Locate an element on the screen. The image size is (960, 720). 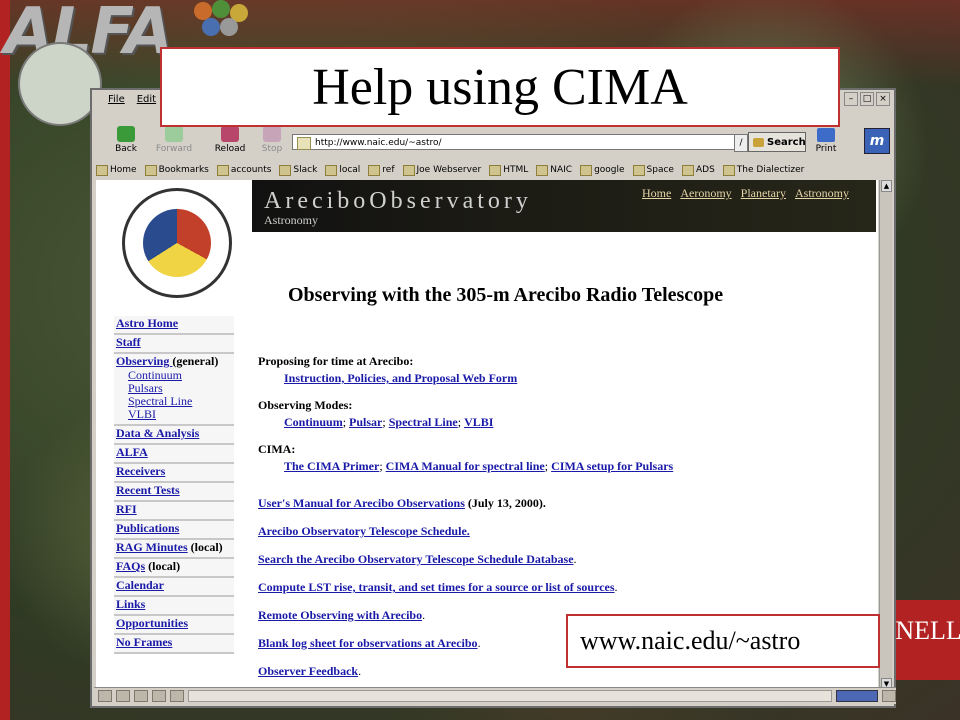
cima-spectral-manual-link: CIMA Manual for spectral line is located at coordinates (465, 466).